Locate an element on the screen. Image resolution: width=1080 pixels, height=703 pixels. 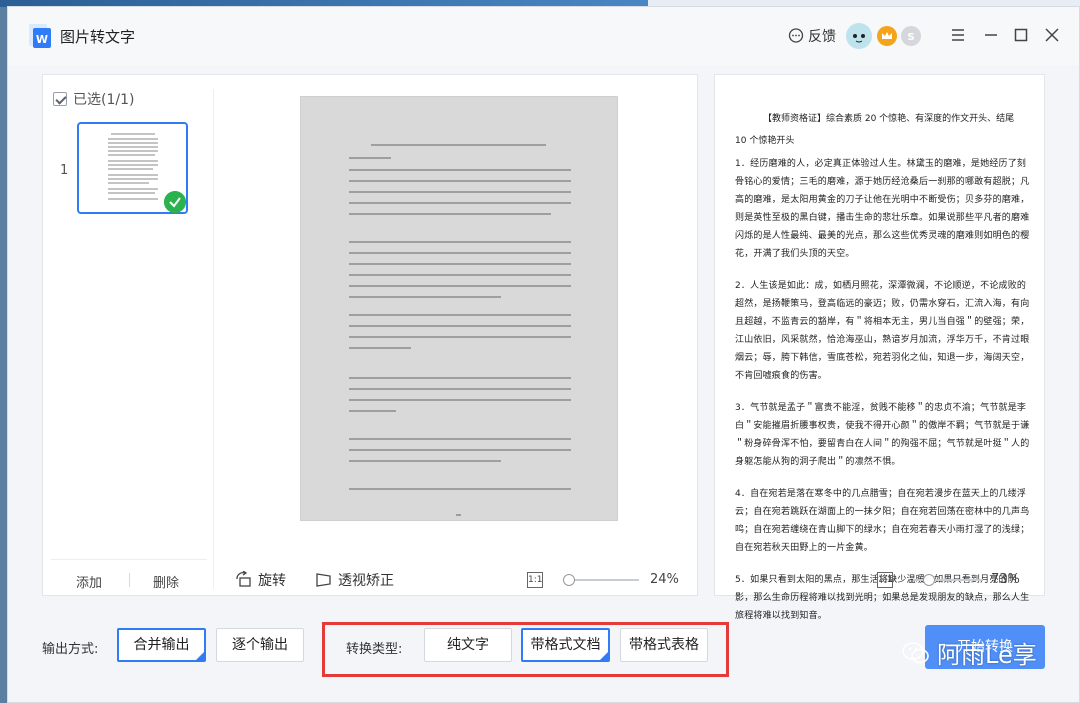
scanned-document-preview is located at coordinates (460, 330).